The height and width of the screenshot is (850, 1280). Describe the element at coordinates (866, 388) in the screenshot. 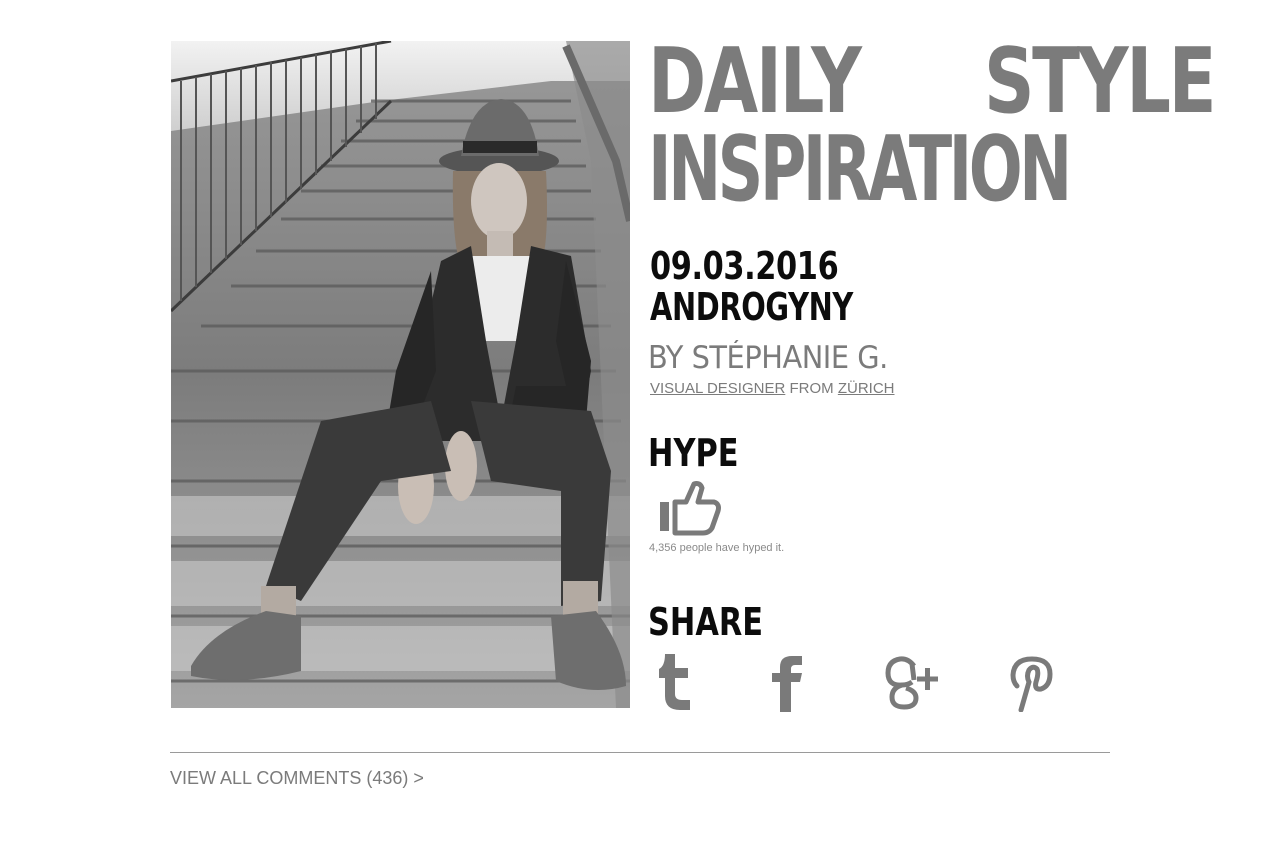

I see `author-location-link: ZÜRICH` at that location.